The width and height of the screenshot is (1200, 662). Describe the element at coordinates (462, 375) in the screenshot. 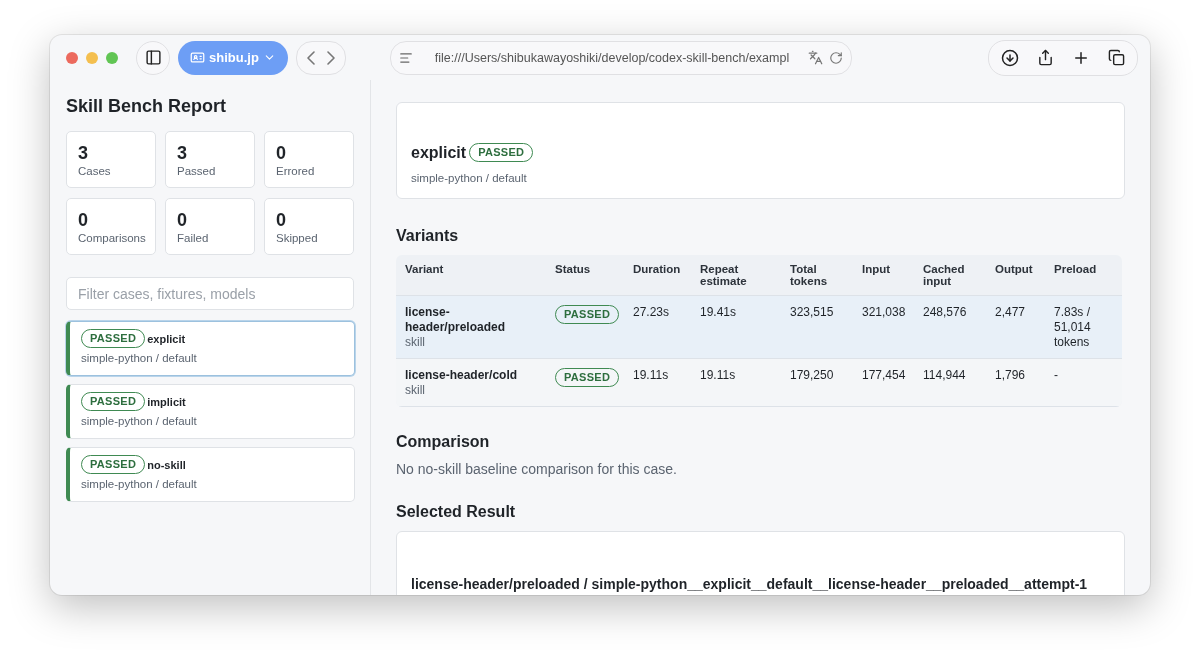

I see `variant-name: license-header/cold` at that location.